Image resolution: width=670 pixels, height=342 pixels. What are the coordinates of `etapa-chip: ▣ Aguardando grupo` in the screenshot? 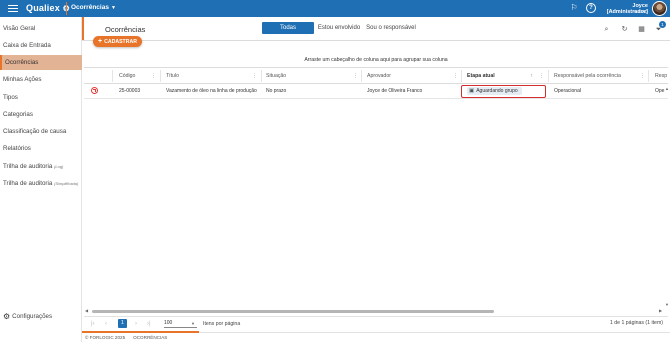 It's located at (494, 91).